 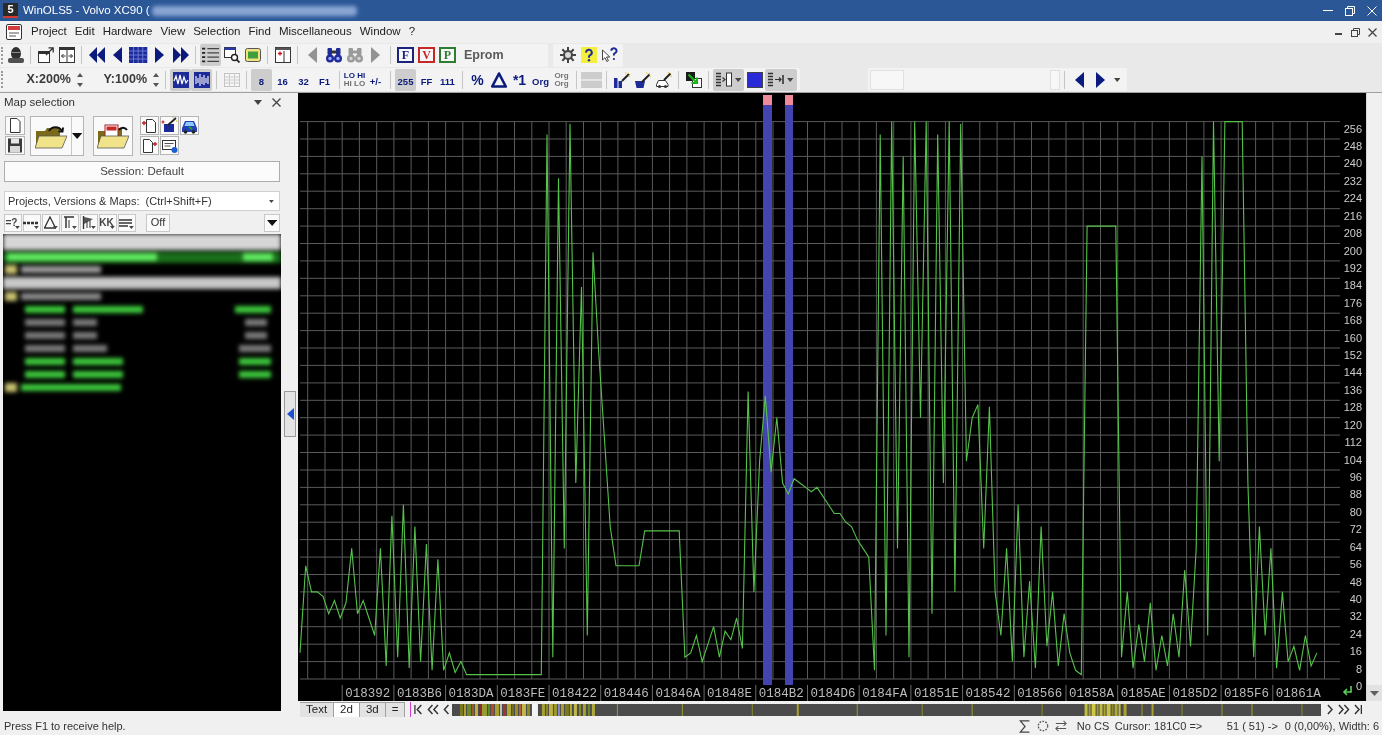 I want to click on view-tab: =, so click(x=395, y=709).